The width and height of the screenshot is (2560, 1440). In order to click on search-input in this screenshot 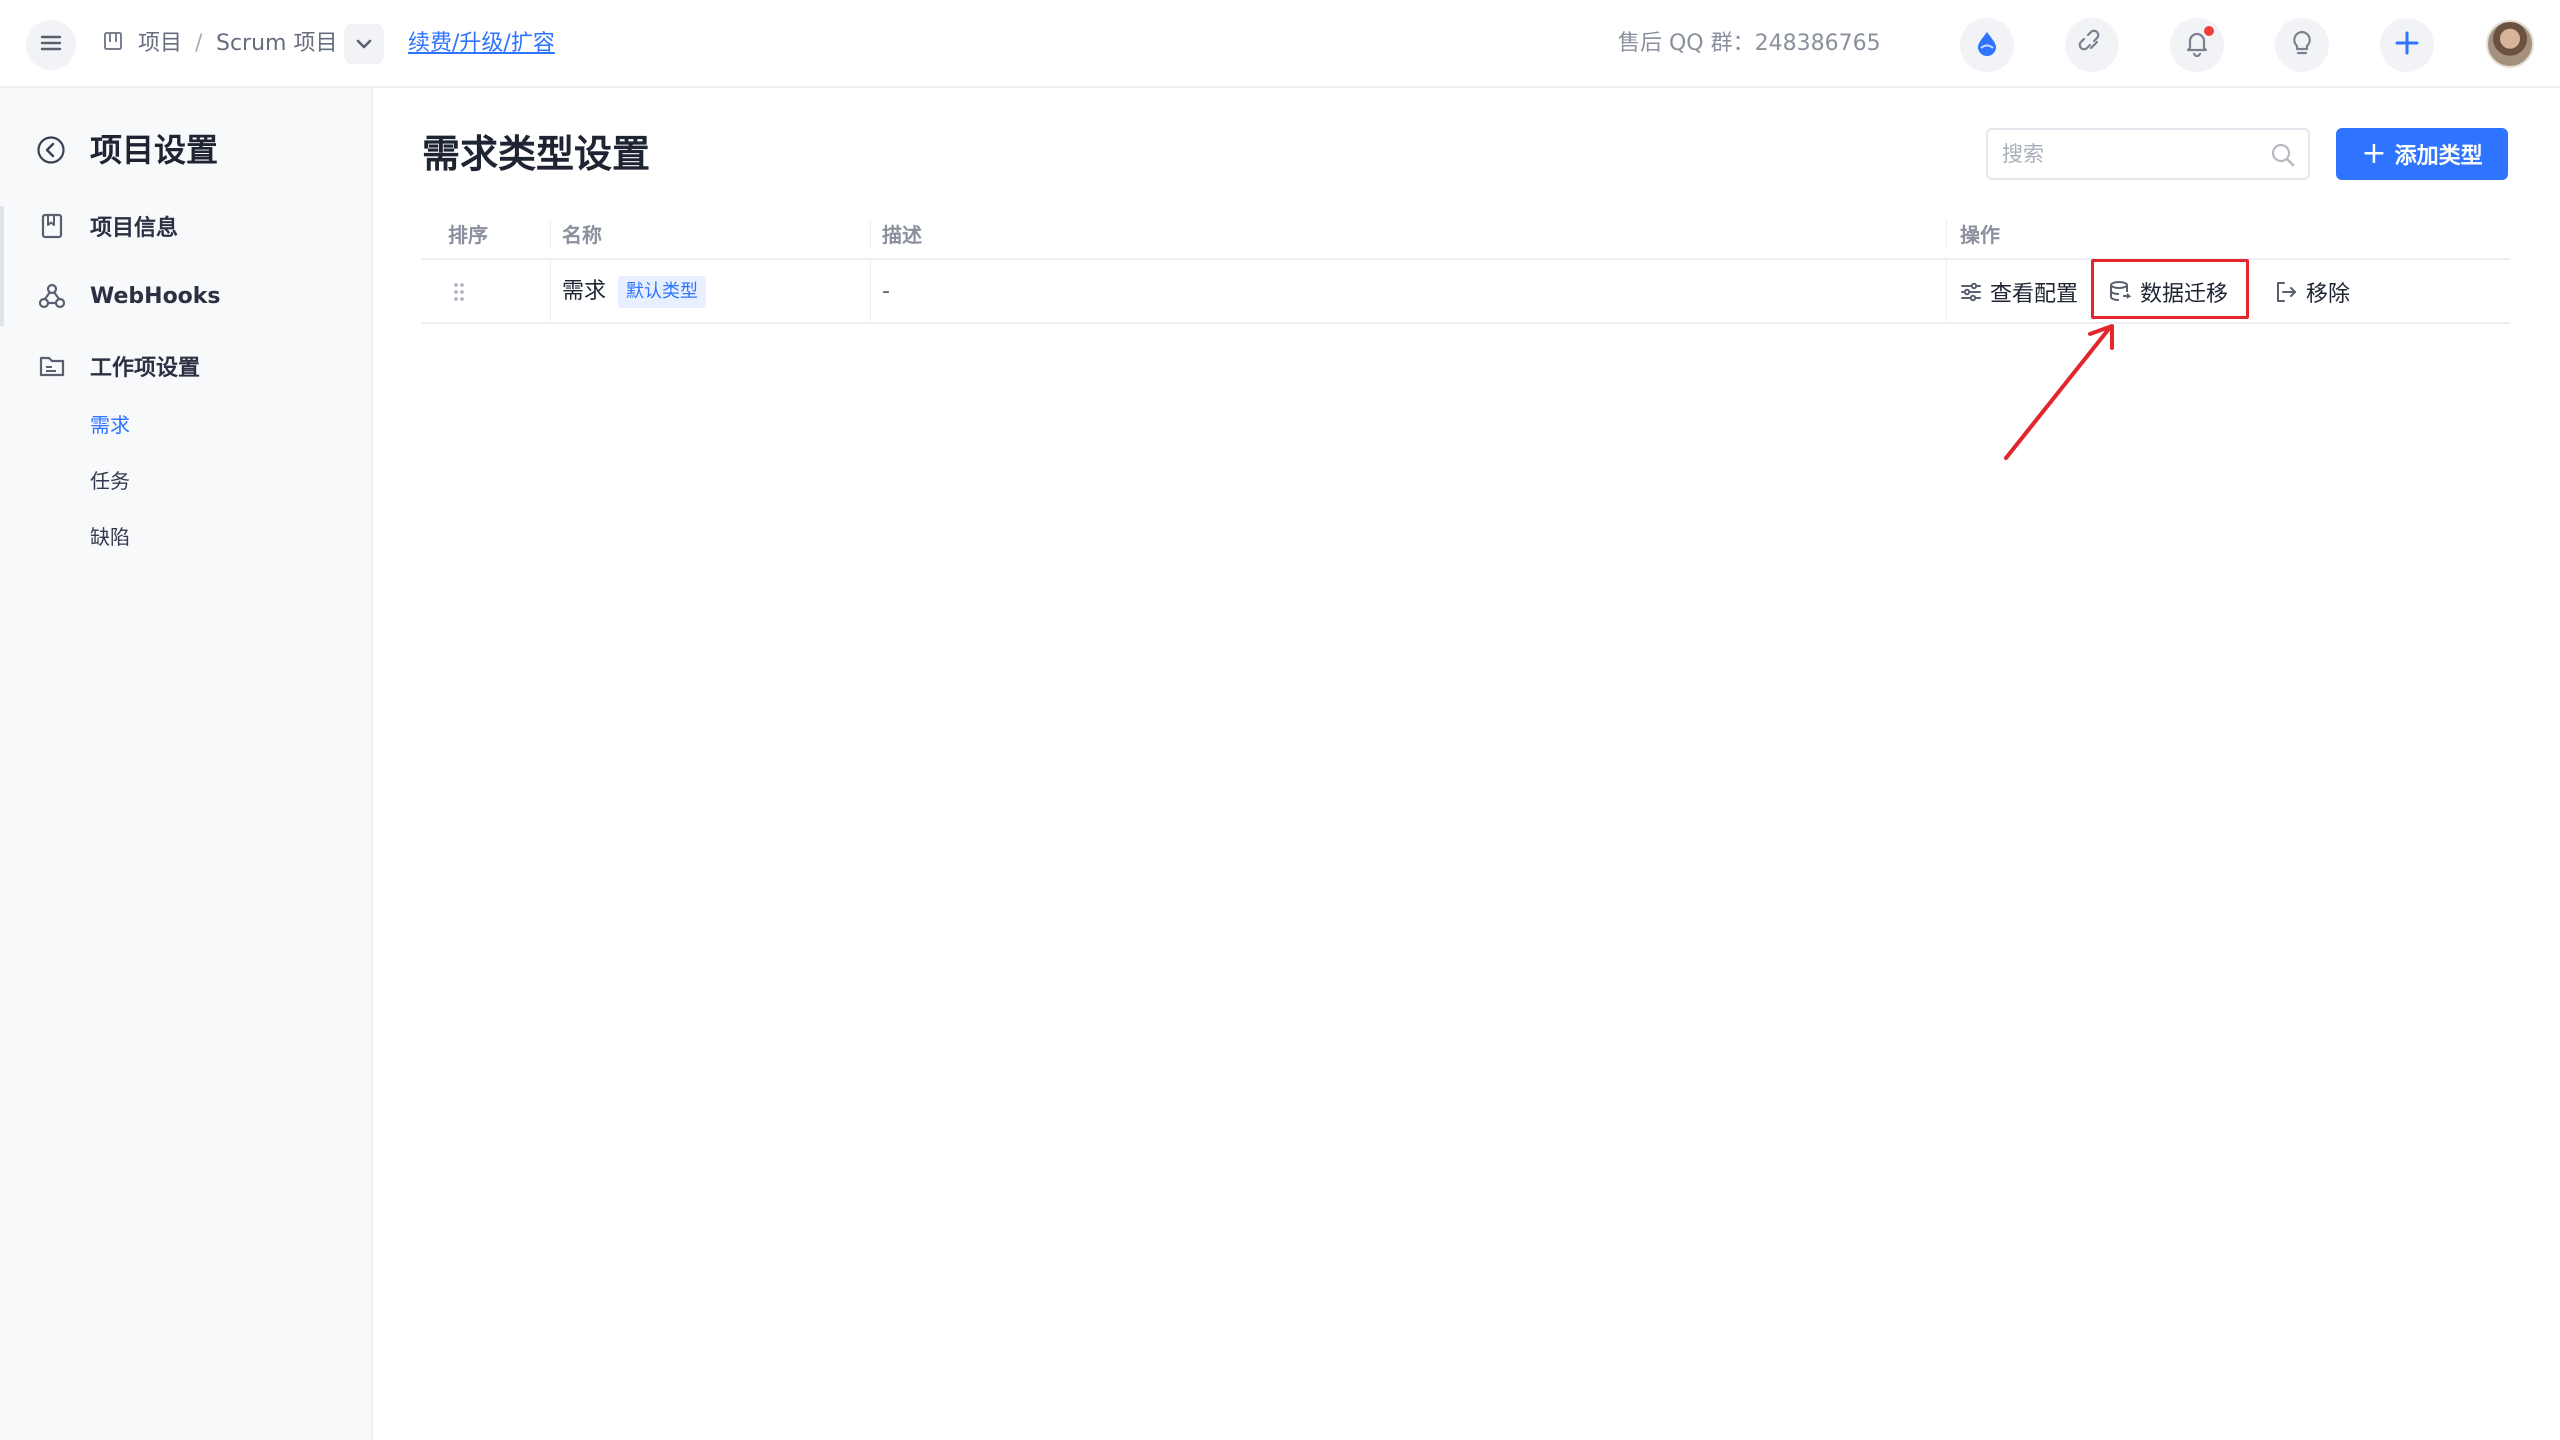, I will do `click(2127, 154)`.